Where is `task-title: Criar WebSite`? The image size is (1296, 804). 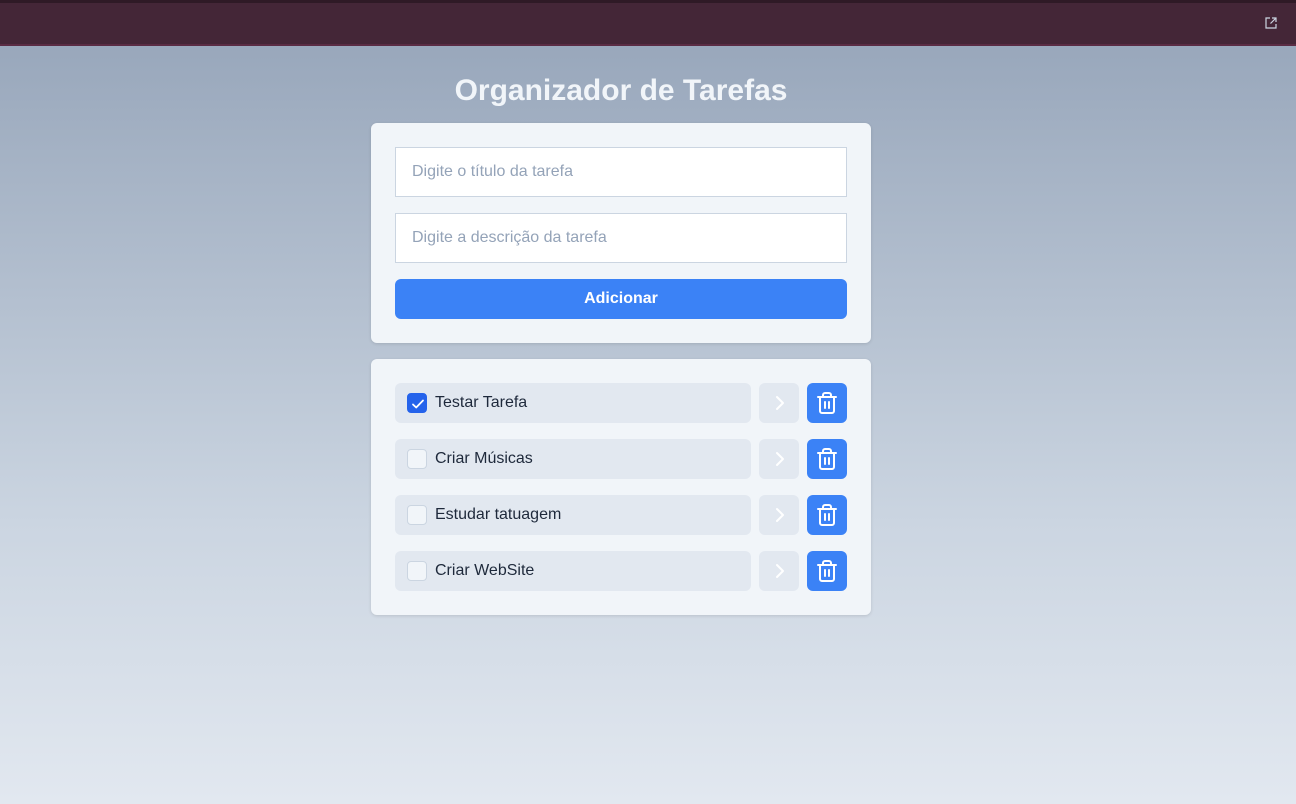 task-title: Criar WebSite is located at coordinates (485, 570).